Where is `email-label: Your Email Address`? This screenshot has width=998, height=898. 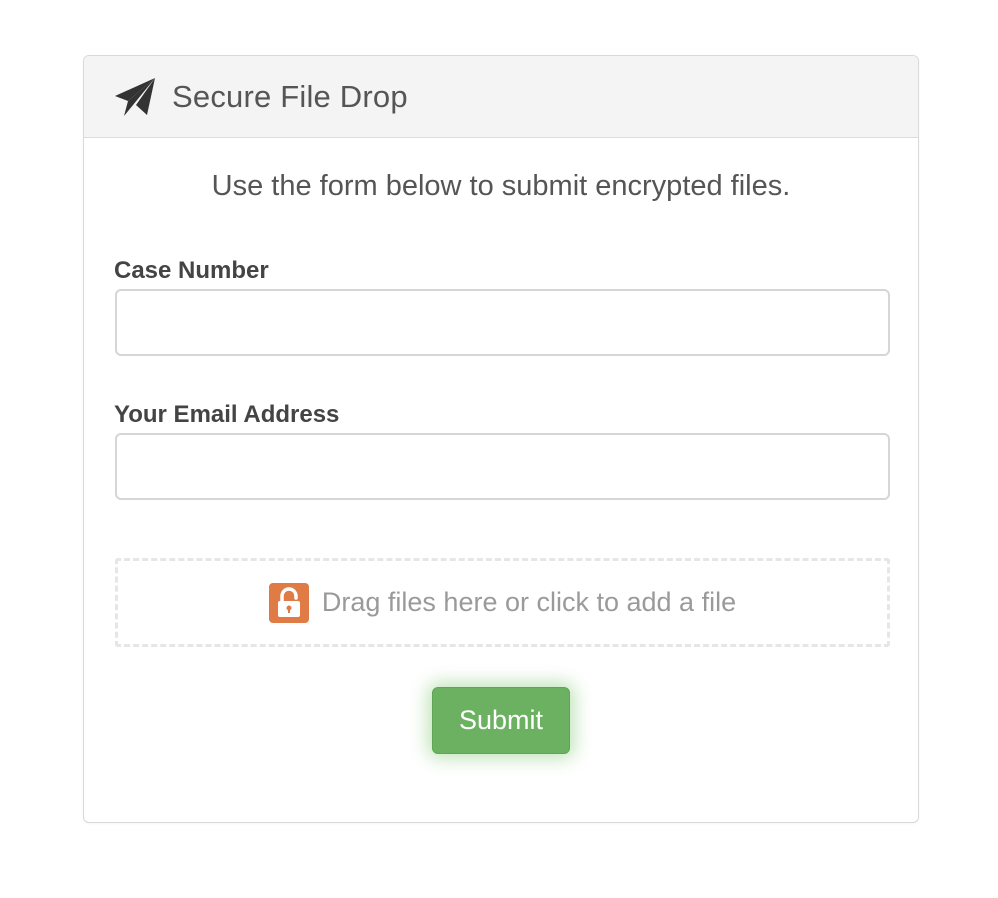 email-label: Your Email Address is located at coordinates (227, 414).